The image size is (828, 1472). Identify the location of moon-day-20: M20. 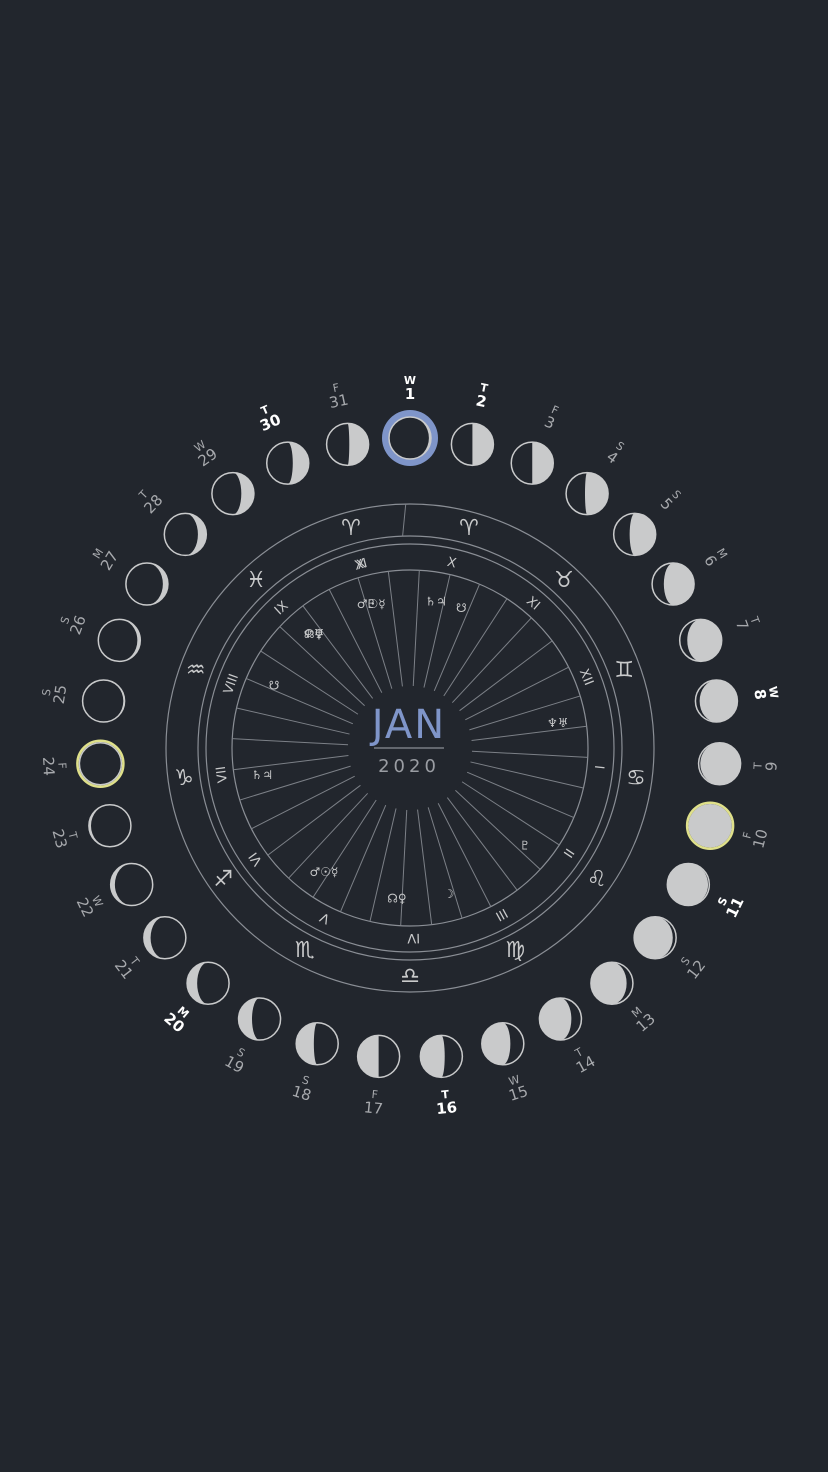
(195, 998).